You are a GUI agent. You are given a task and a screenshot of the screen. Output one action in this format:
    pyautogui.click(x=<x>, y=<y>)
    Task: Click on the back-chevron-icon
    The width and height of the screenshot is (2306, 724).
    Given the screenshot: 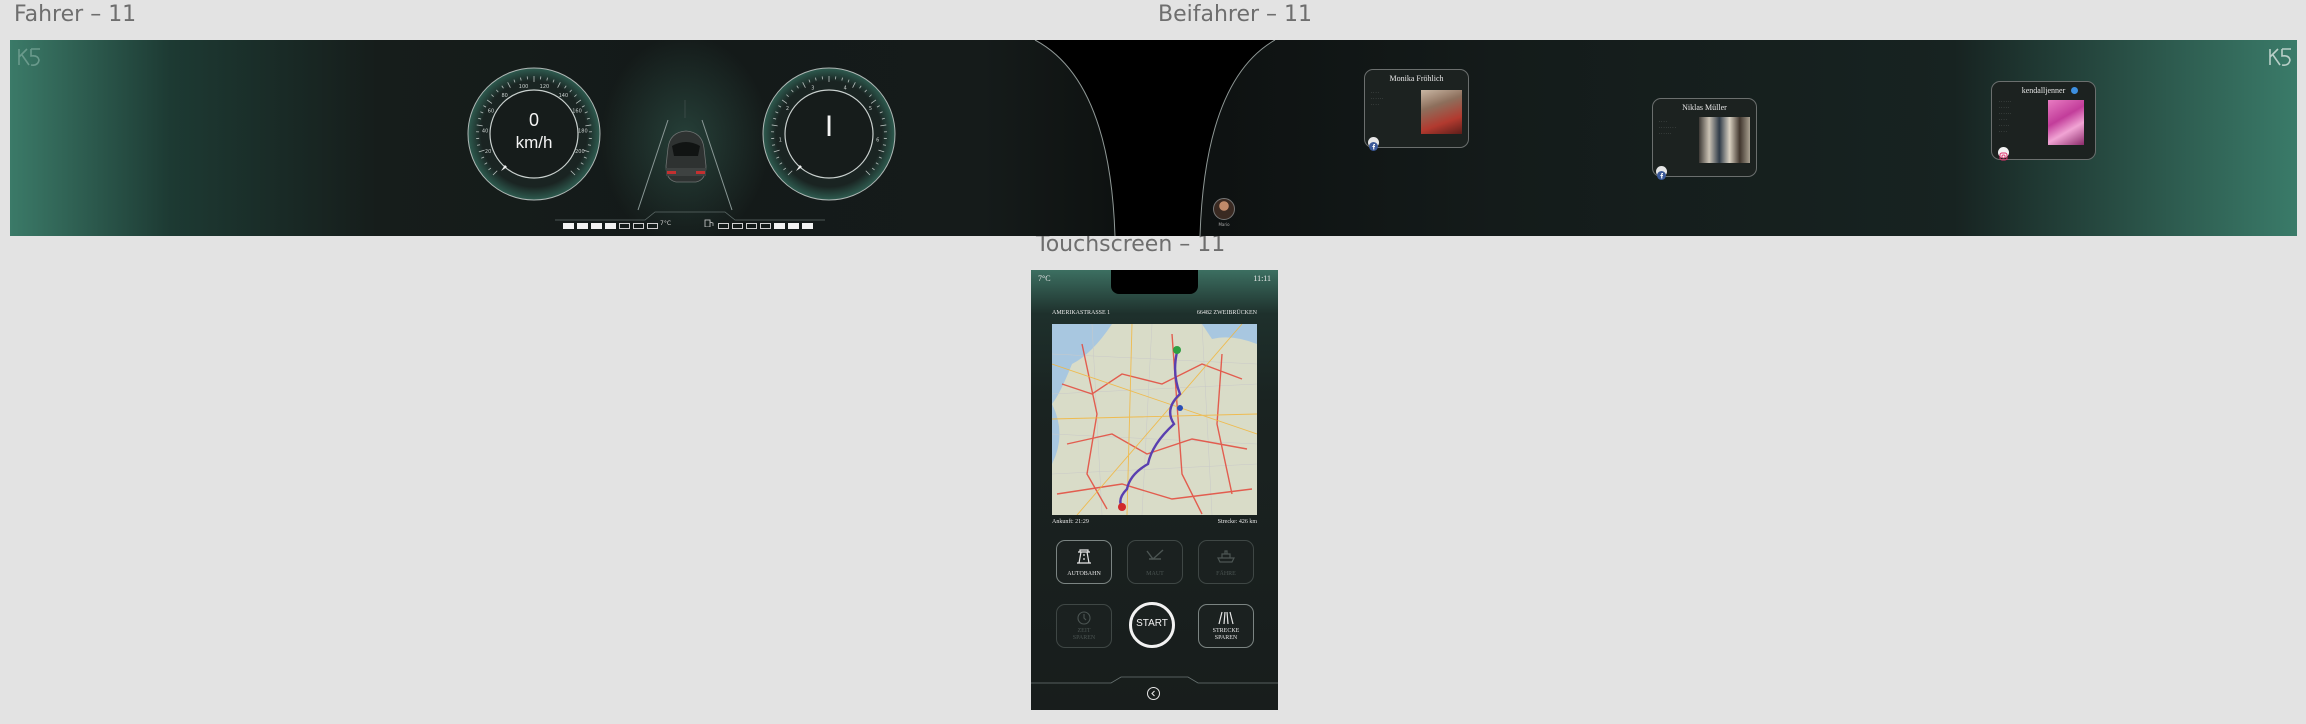 What is the action you would take?
    pyautogui.click(x=1153, y=693)
    